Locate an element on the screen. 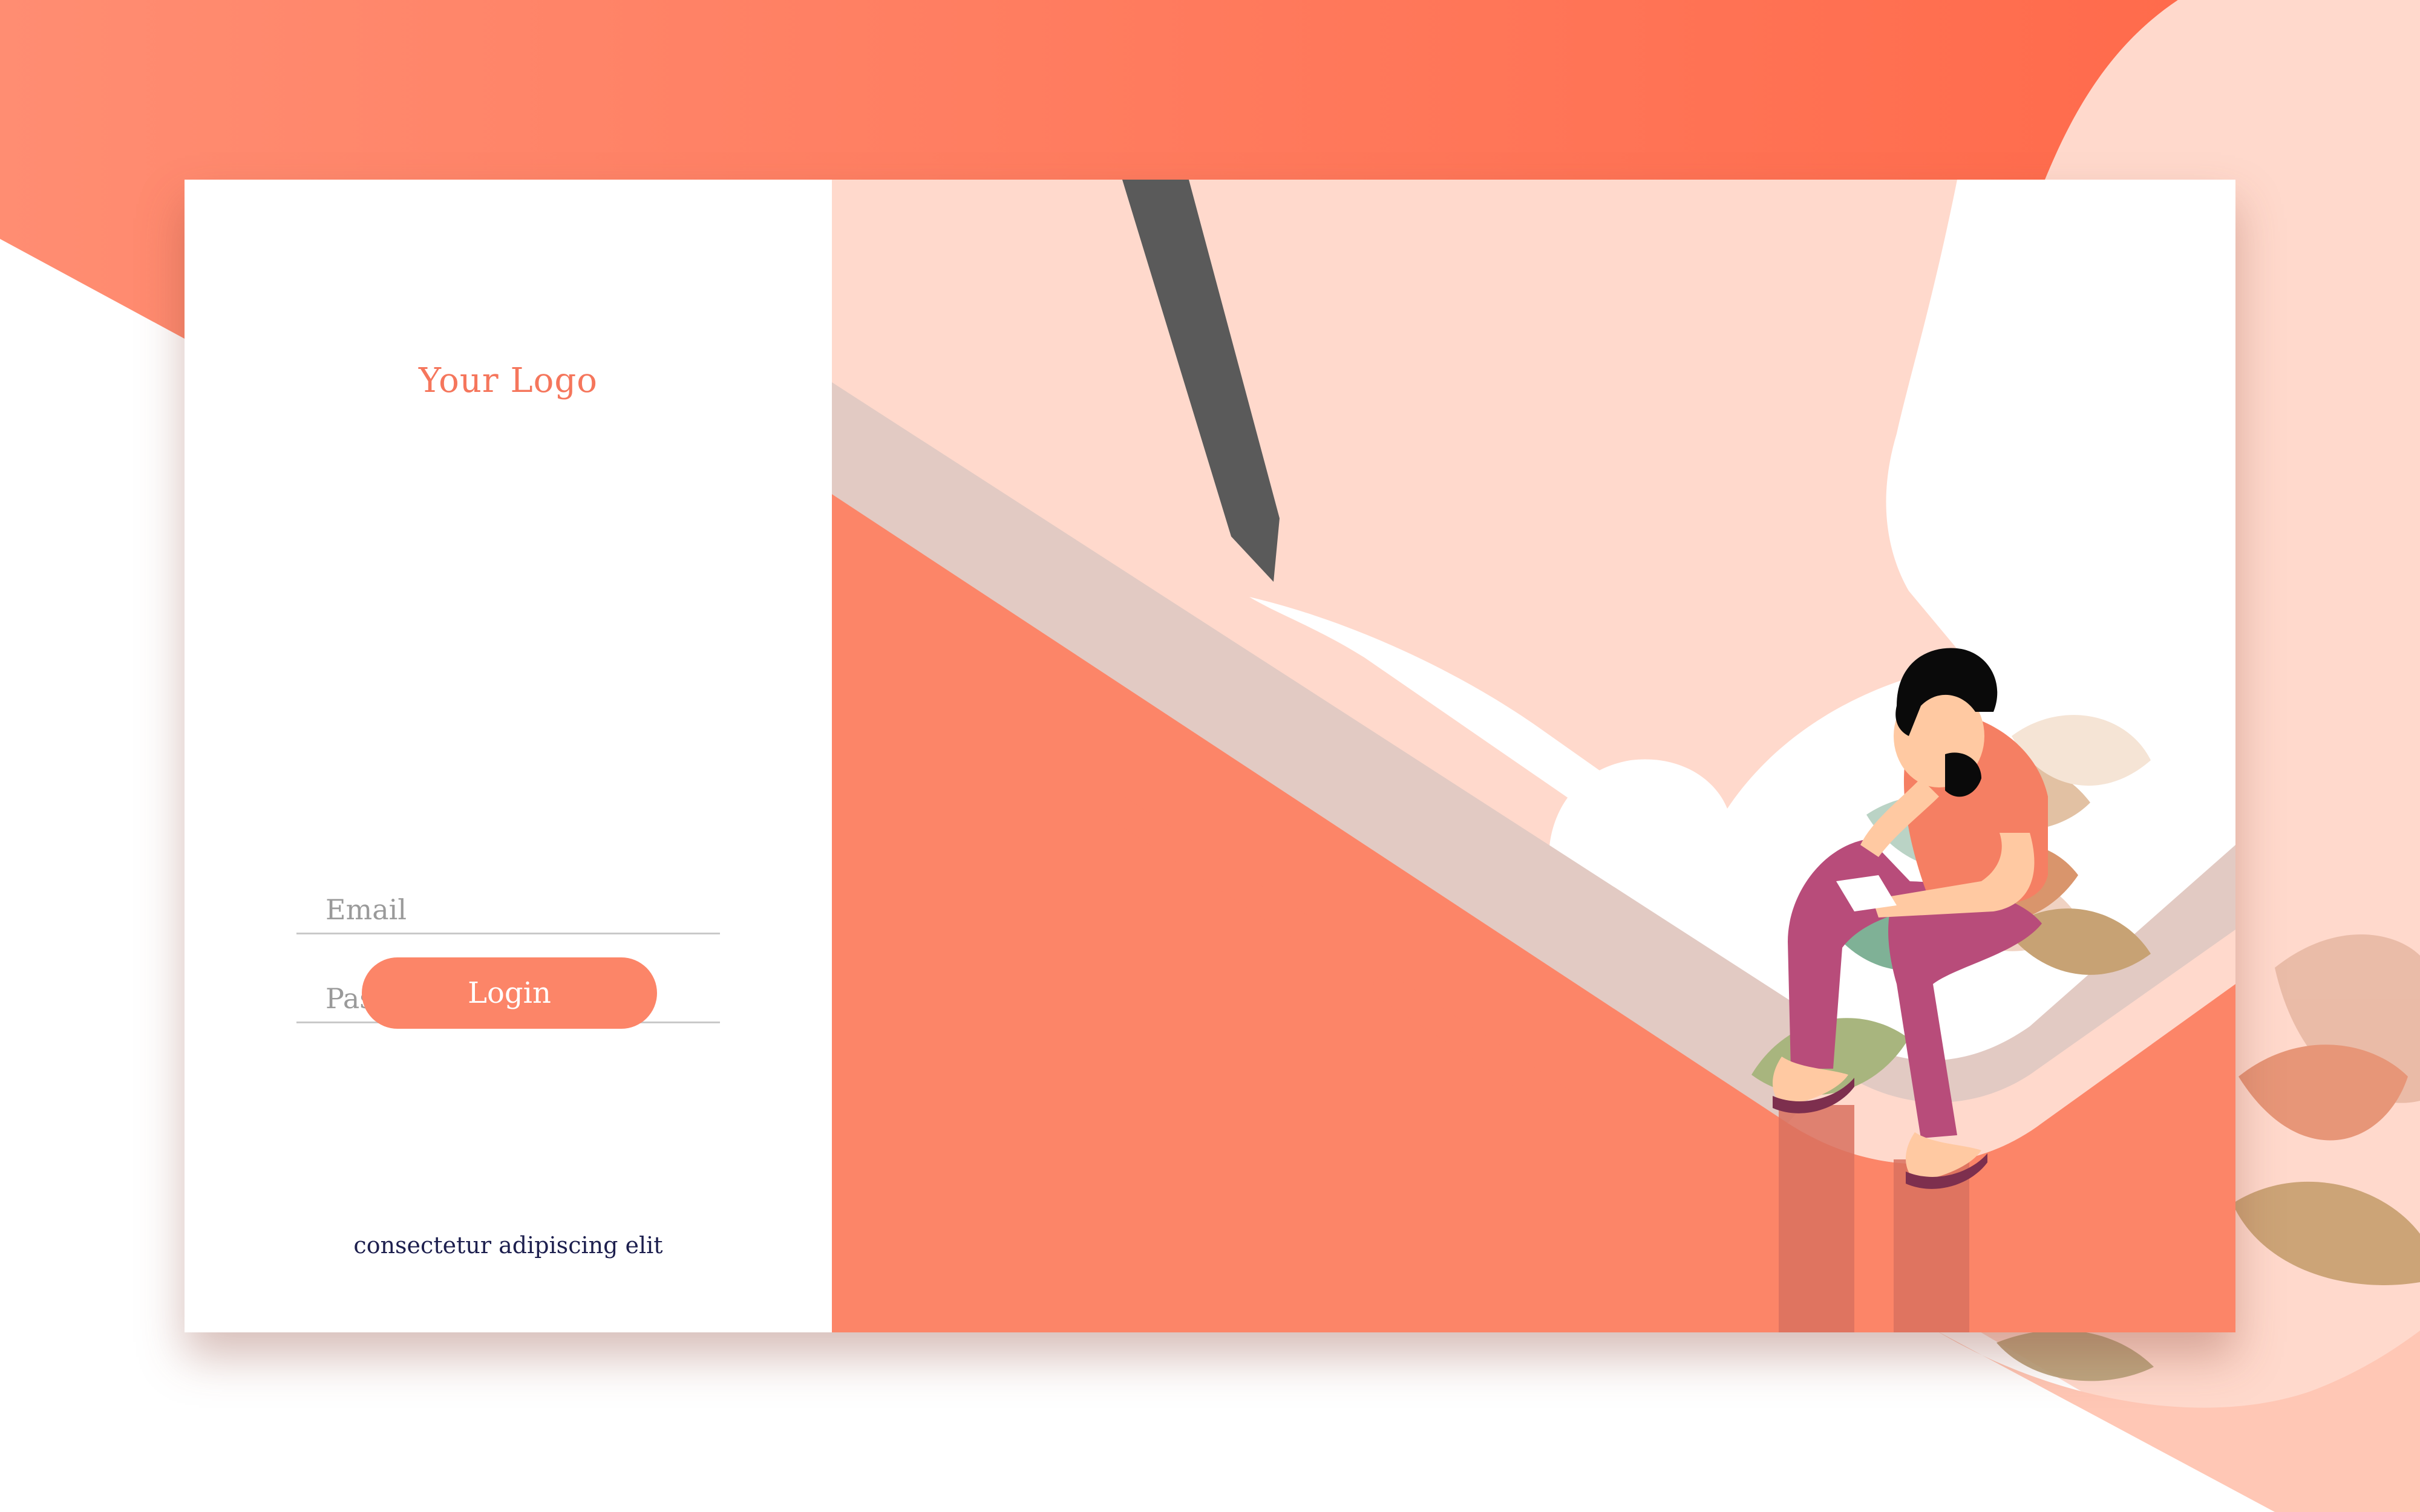 Image resolution: width=2420 pixels, height=1512 pixels. login-button: Login is located at coordinates (509, 993).